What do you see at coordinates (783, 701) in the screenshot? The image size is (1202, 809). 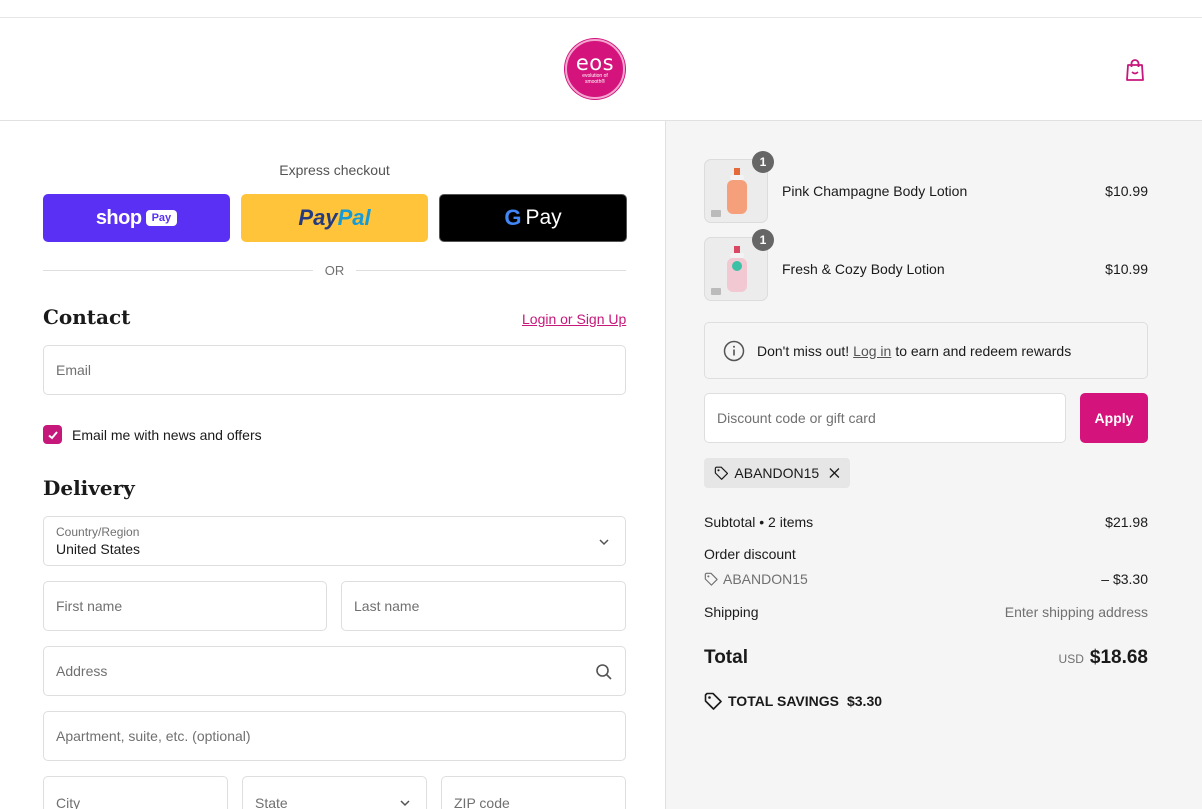 I see `savings-label: TOTAL SAVINGS` at bounding box center [783, 701].